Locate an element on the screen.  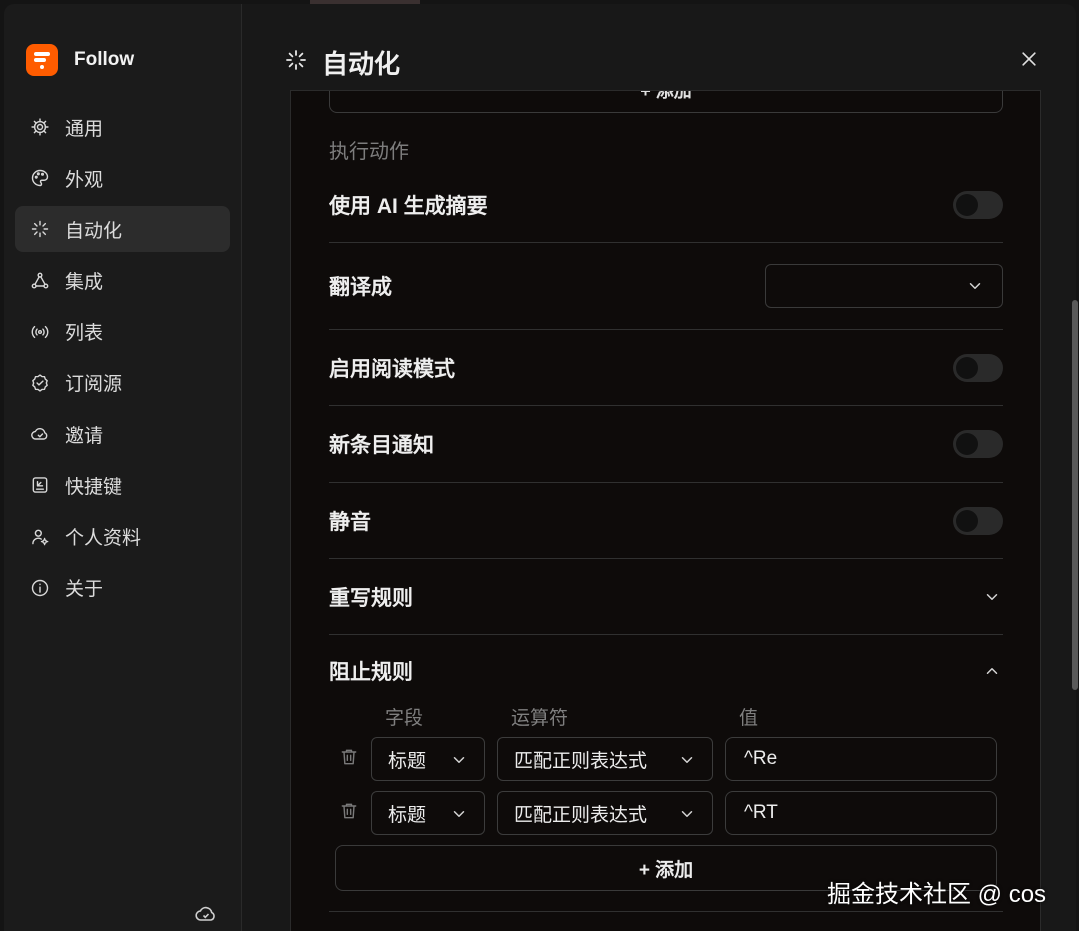
column-value: 值 is located at coordinates (749, 718).